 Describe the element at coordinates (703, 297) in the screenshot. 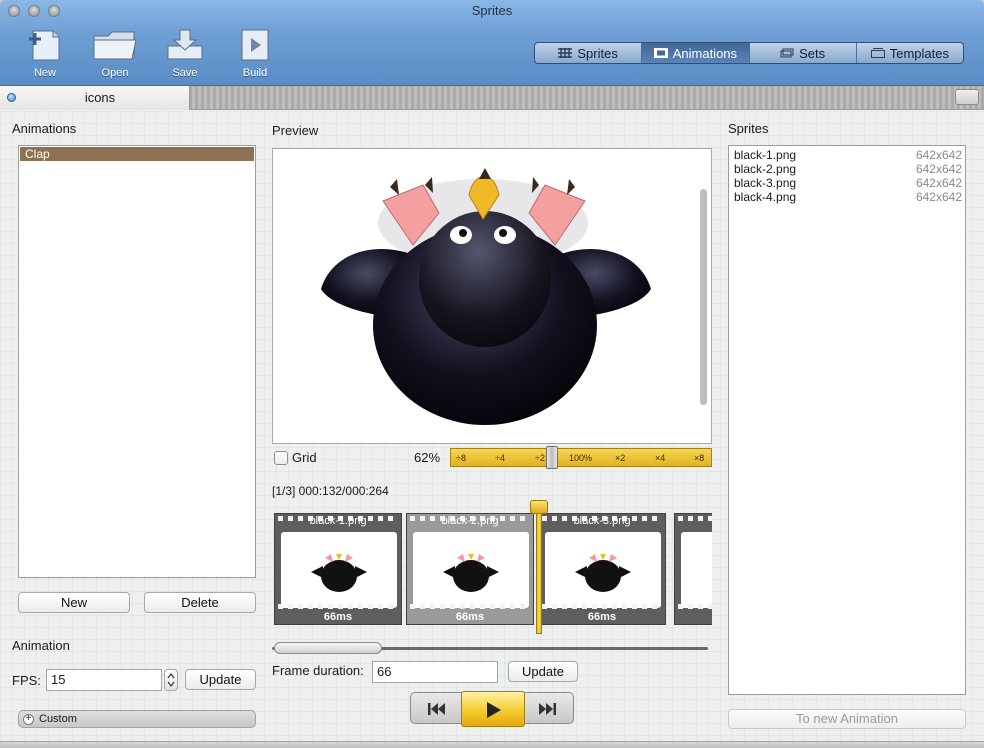

I see `preview-scrollbar` at that location.